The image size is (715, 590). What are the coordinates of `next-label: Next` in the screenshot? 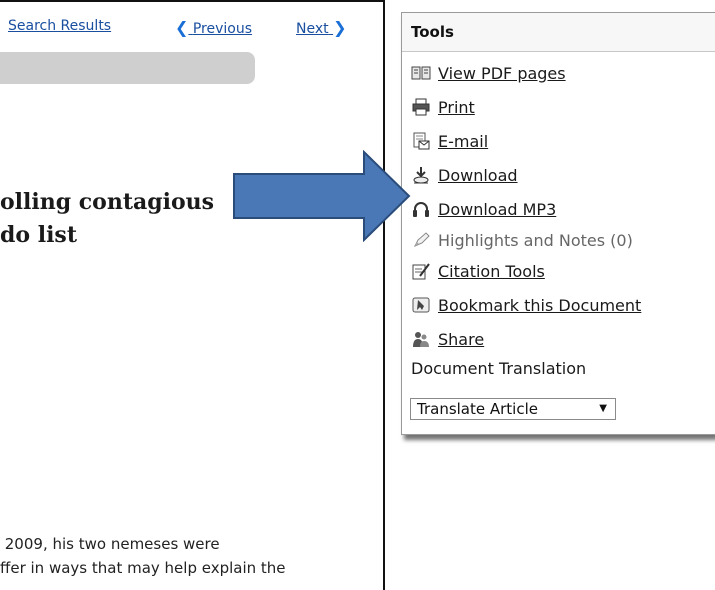 It's located at (312, 29).